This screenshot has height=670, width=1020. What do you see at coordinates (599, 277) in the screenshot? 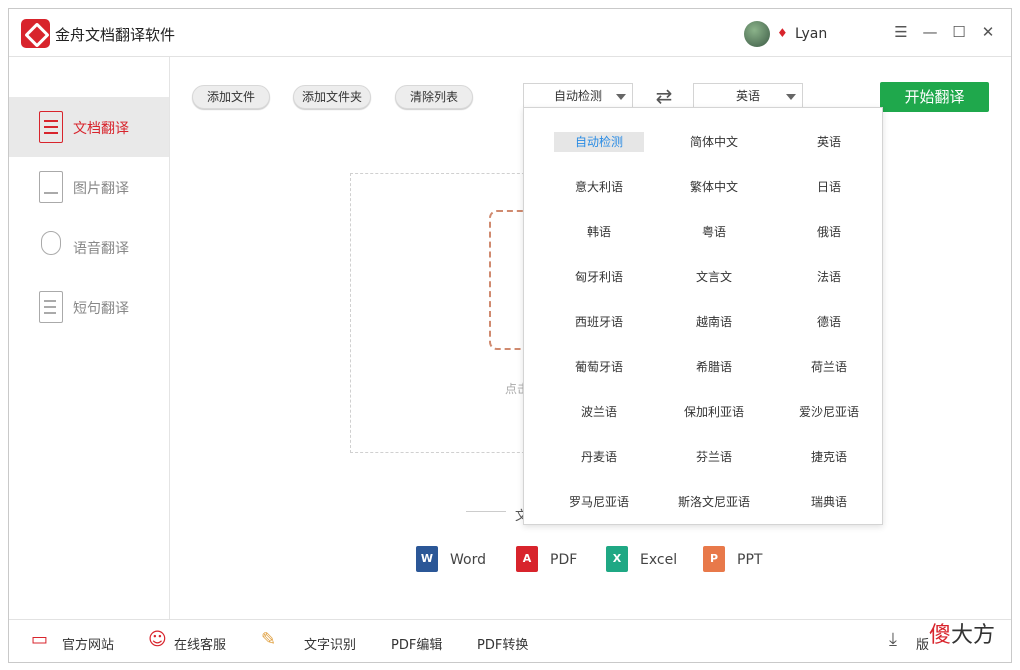
I see `language-option: 匈牙利语` at bounding box center [599, 277].